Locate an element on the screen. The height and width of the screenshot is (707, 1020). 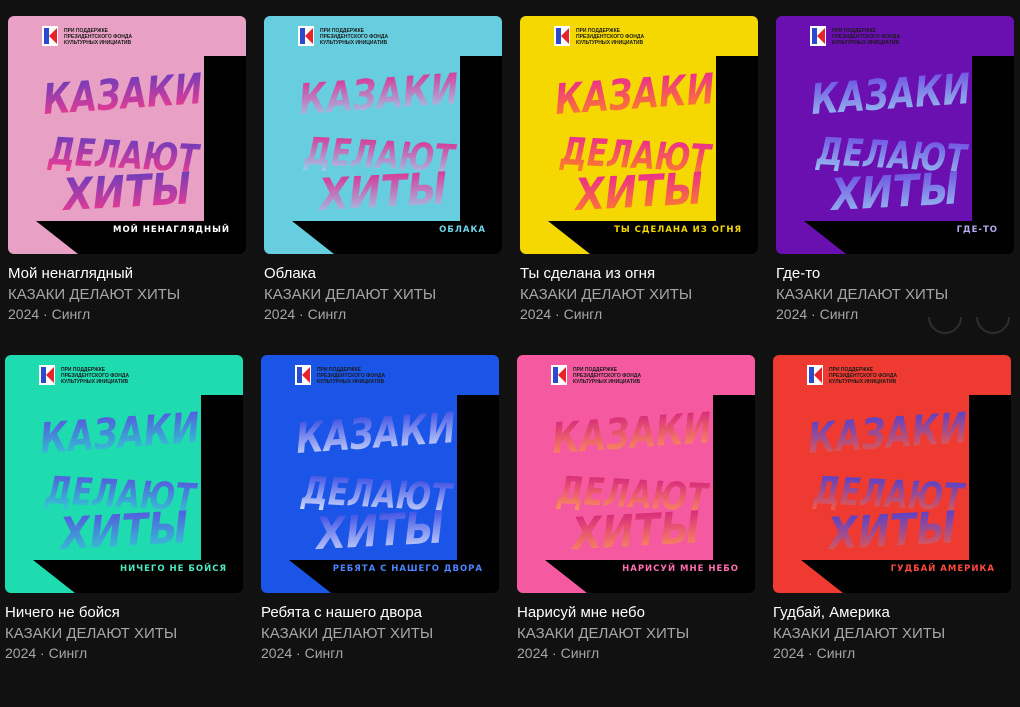
cover-label: ТЫ СДЕЛАНА ИЗ ОГНЯ is located at coordinates (678, 230).